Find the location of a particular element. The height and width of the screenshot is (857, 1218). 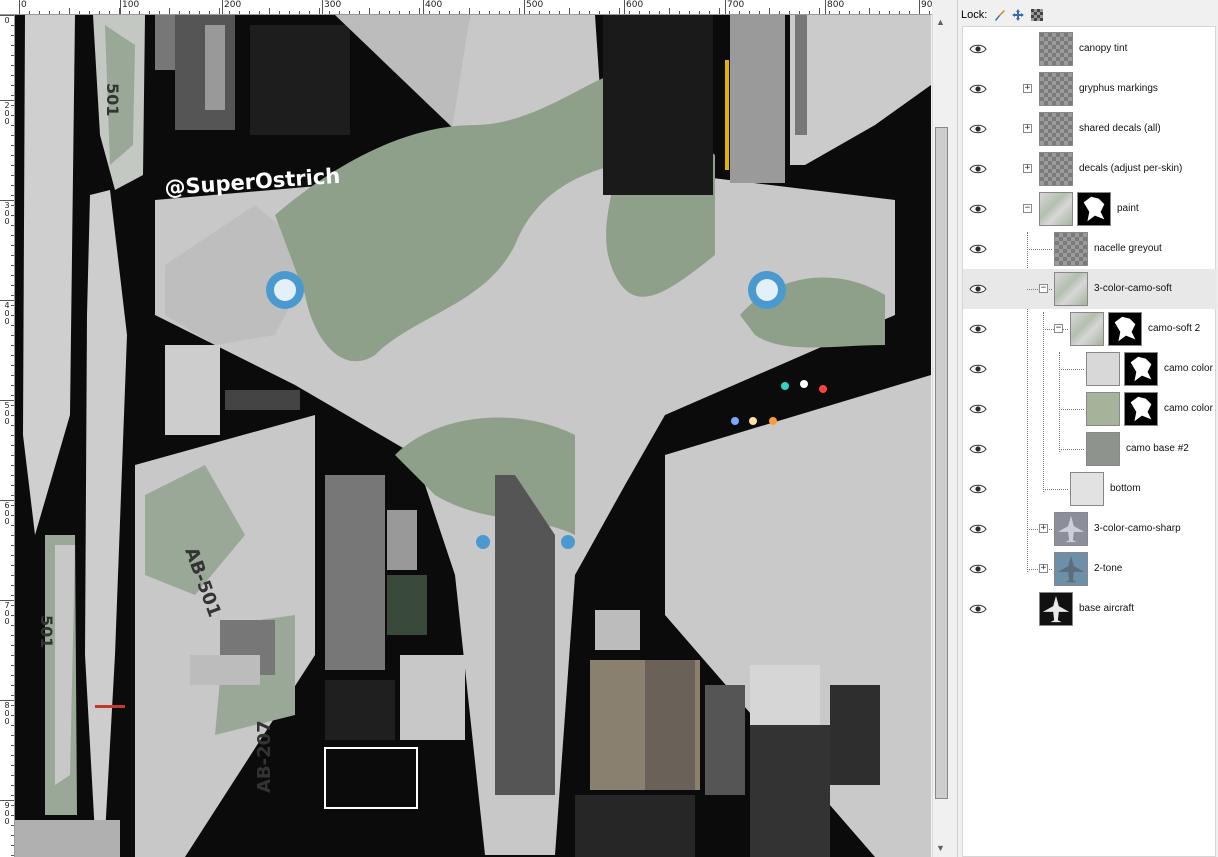

side-number-2: 501 is located at coordinates (46, 631).